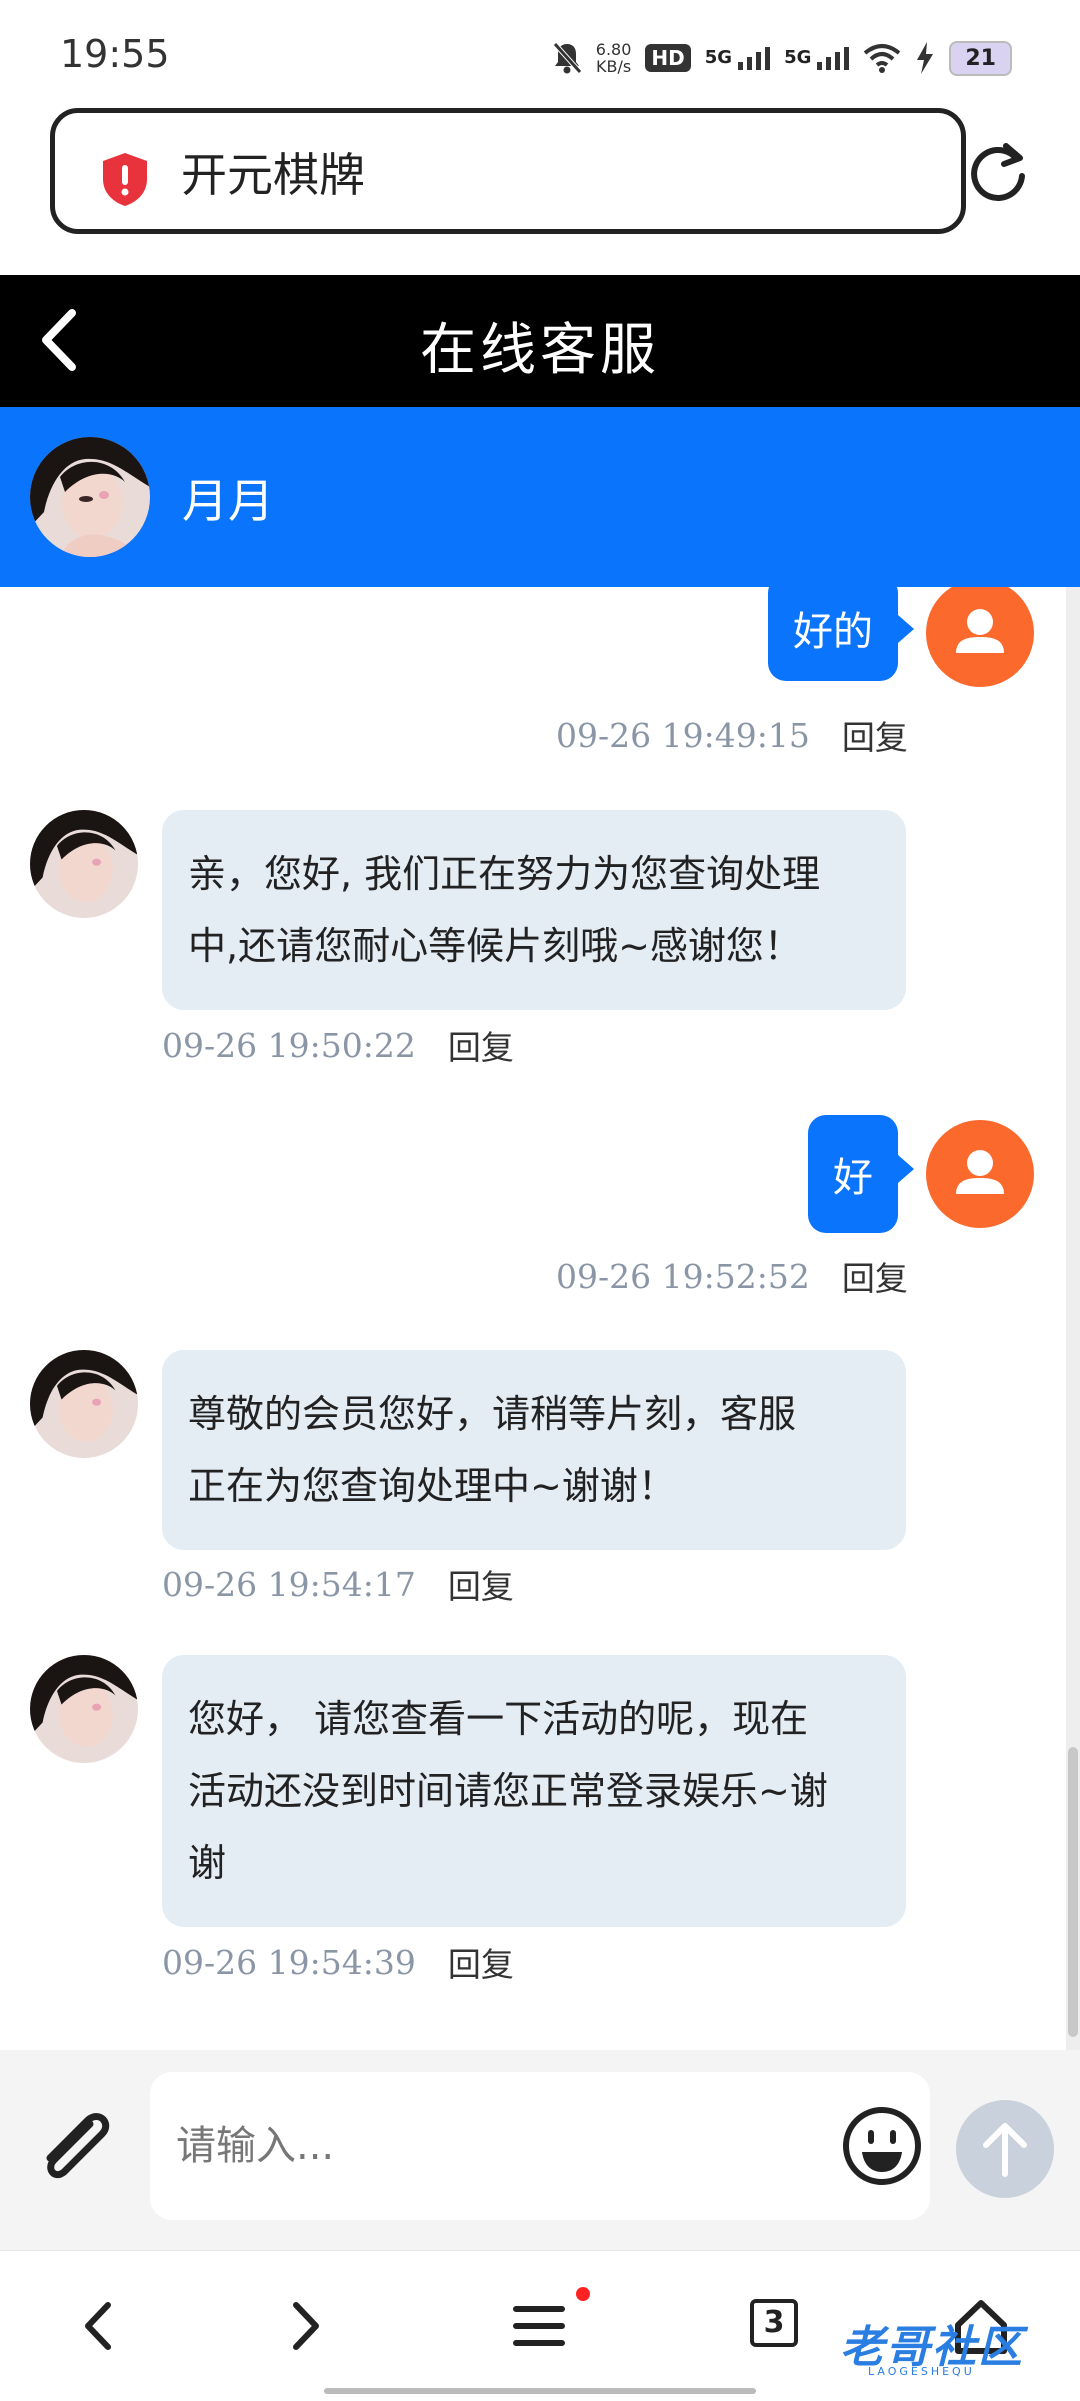  I want to click on wifi-icon, so click(882, 58).